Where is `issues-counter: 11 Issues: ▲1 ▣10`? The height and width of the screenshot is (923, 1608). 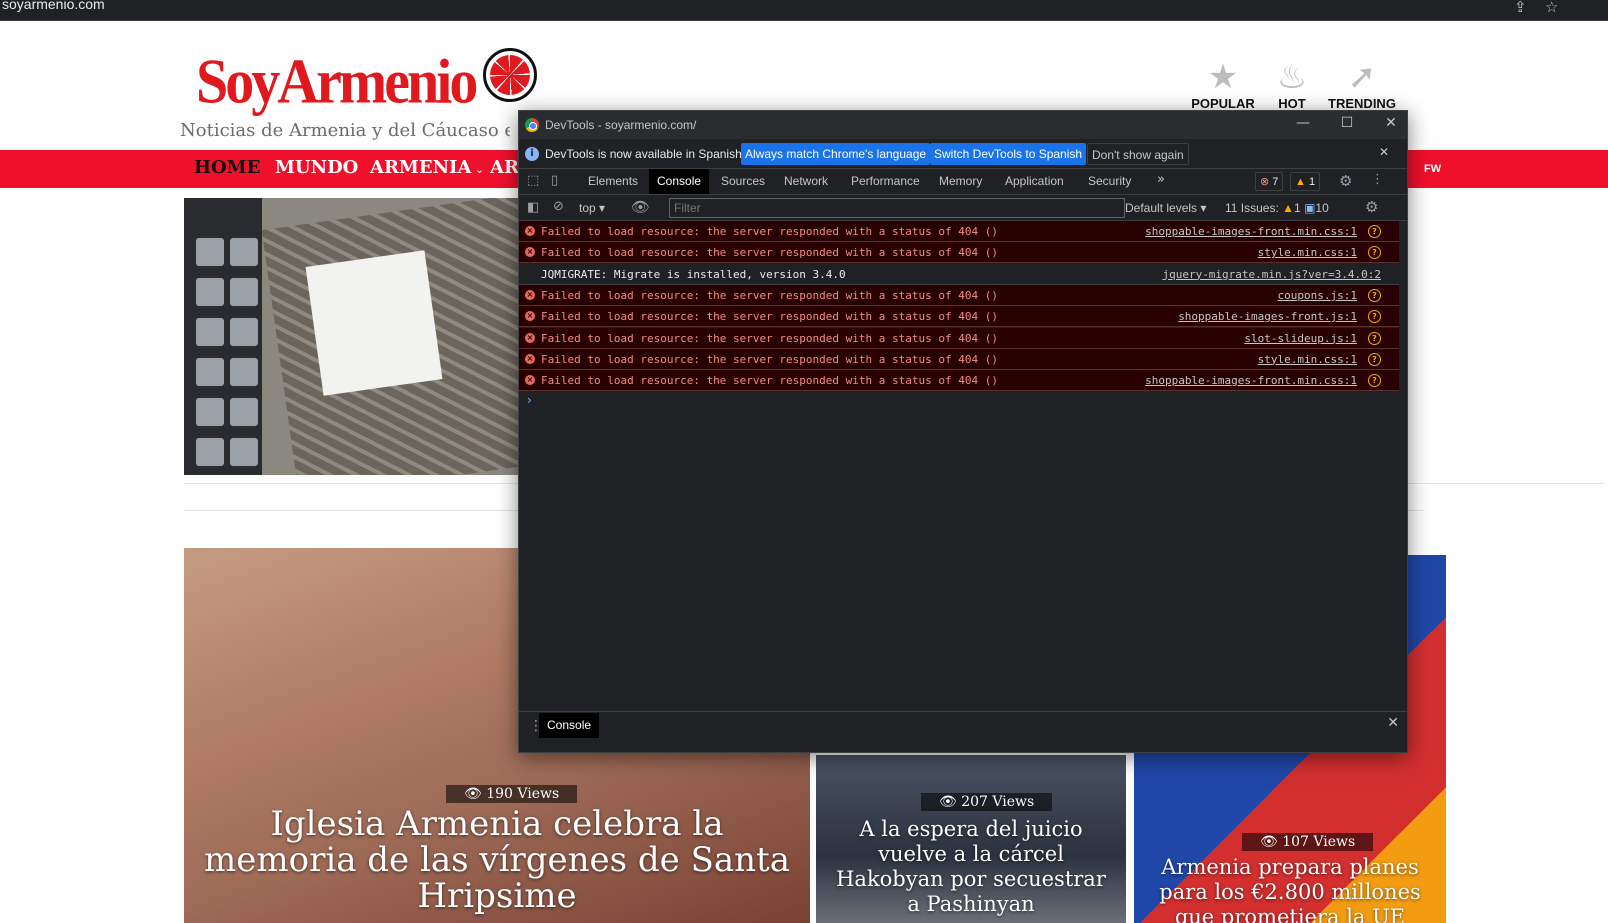
issues-counter: 11 Issues: ▲1 ▣10 is located at coordinates (1277, 208).